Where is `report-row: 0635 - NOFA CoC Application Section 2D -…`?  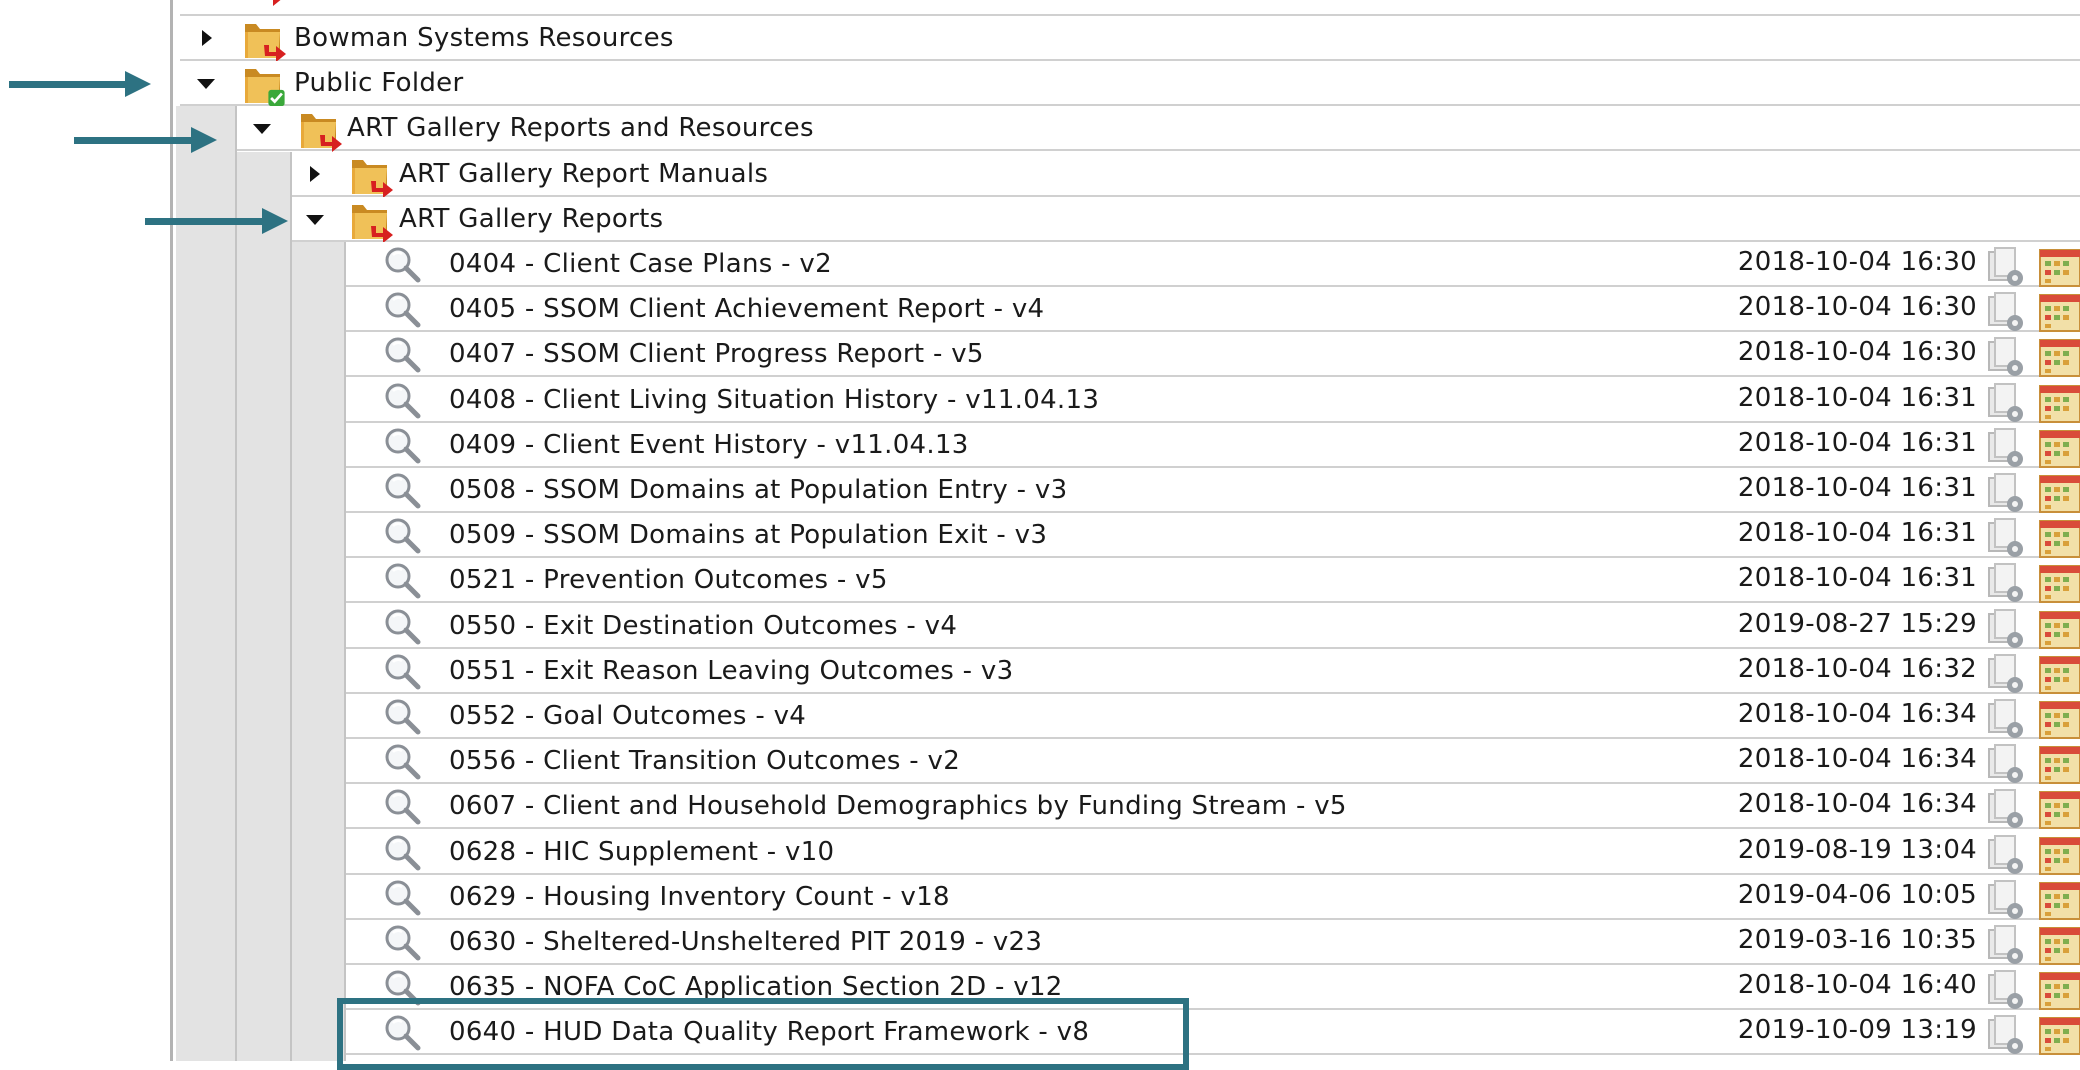 report-row: 0635 - NOFA CoC Application Section 2D -… is located at coordinates (1213, 987).